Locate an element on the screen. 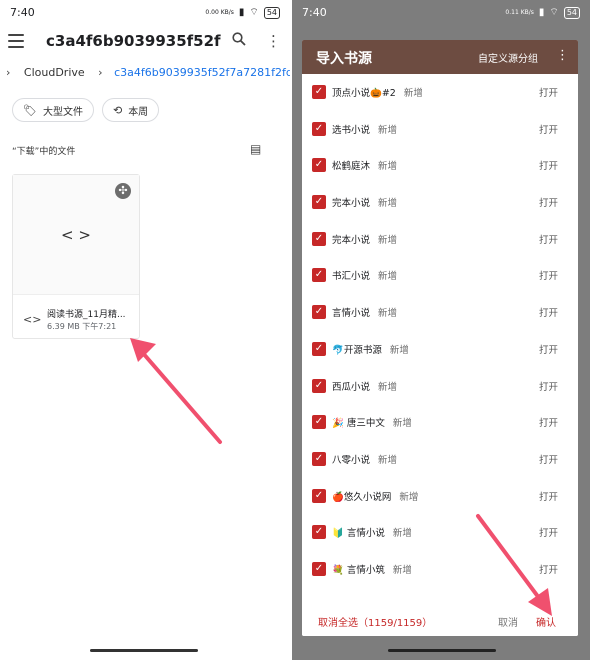 The image size is (590, 660). deselect-all-button: 取消全选（1159/1159） is located at coordinates (375, 621).